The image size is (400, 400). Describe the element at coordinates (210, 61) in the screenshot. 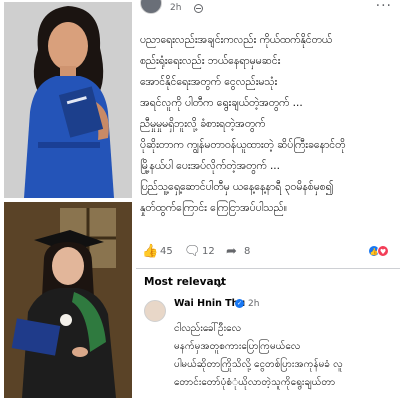

I see `post-text-line: စည်းရုံးရေးလည်း ဘယ်နေရာမှမဆင်း` at that location.